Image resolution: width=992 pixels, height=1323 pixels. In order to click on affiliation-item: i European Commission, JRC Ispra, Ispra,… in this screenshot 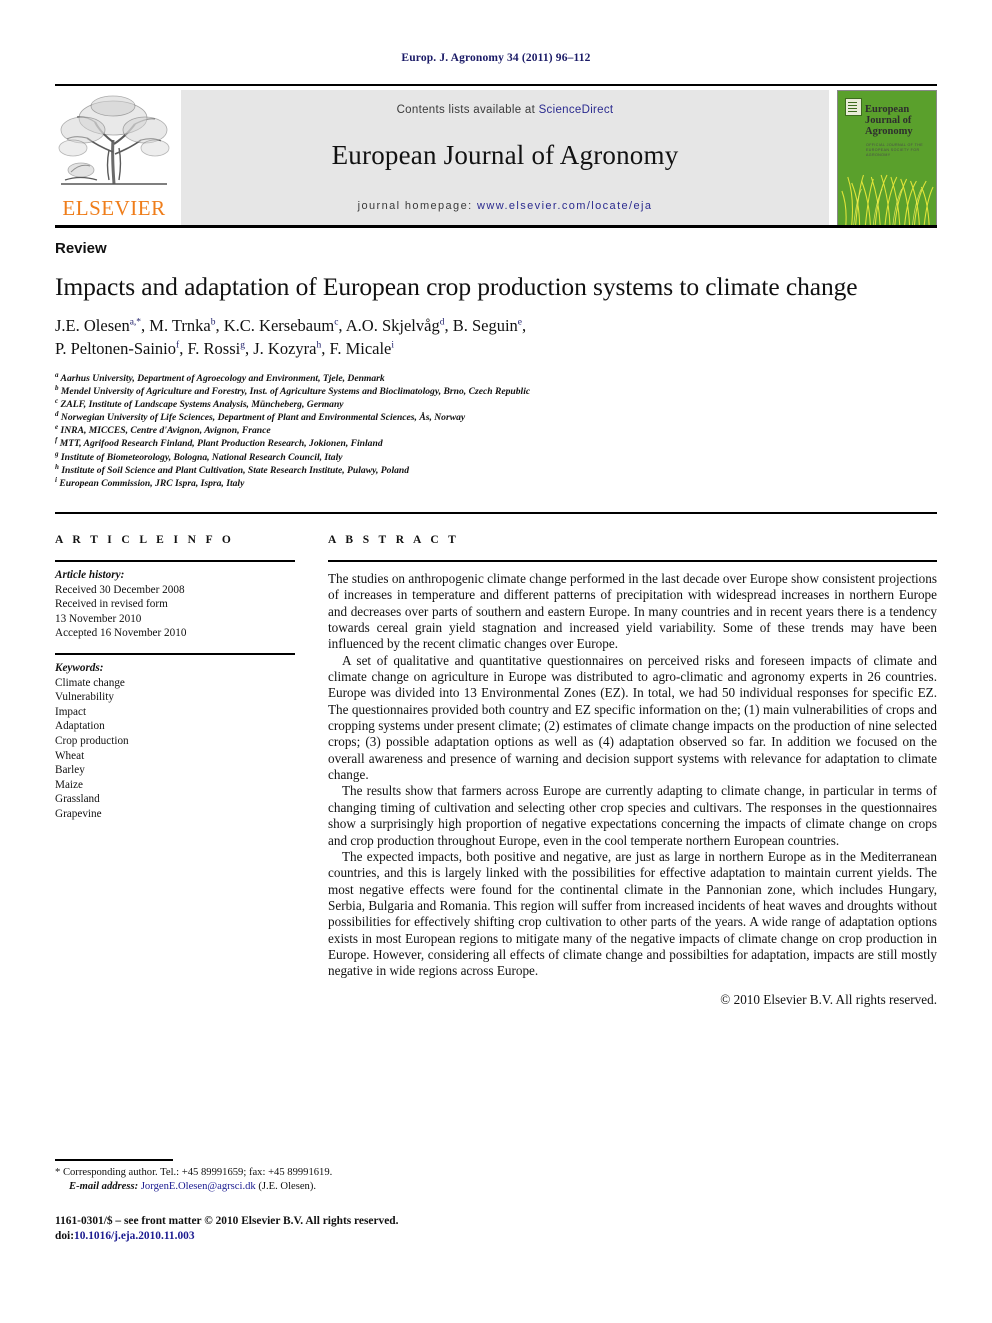, I will do `click(150, 482)`.